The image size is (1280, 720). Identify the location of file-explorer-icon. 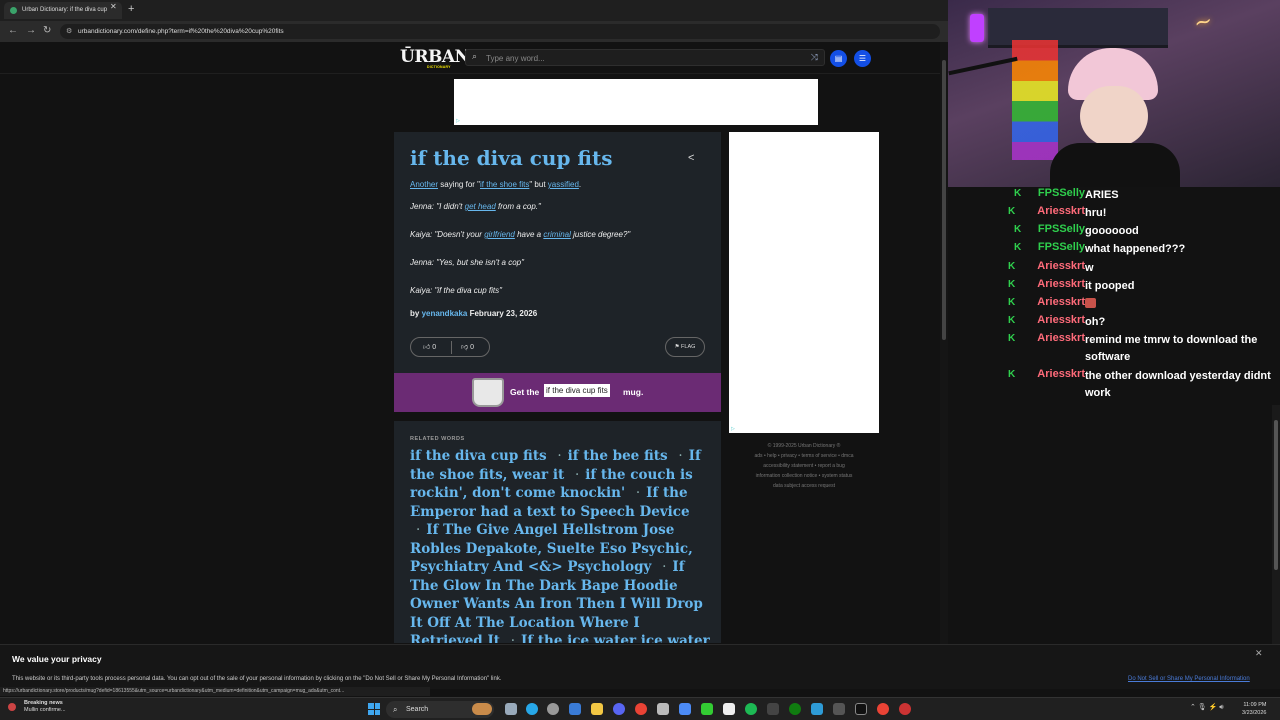
(511, 709).